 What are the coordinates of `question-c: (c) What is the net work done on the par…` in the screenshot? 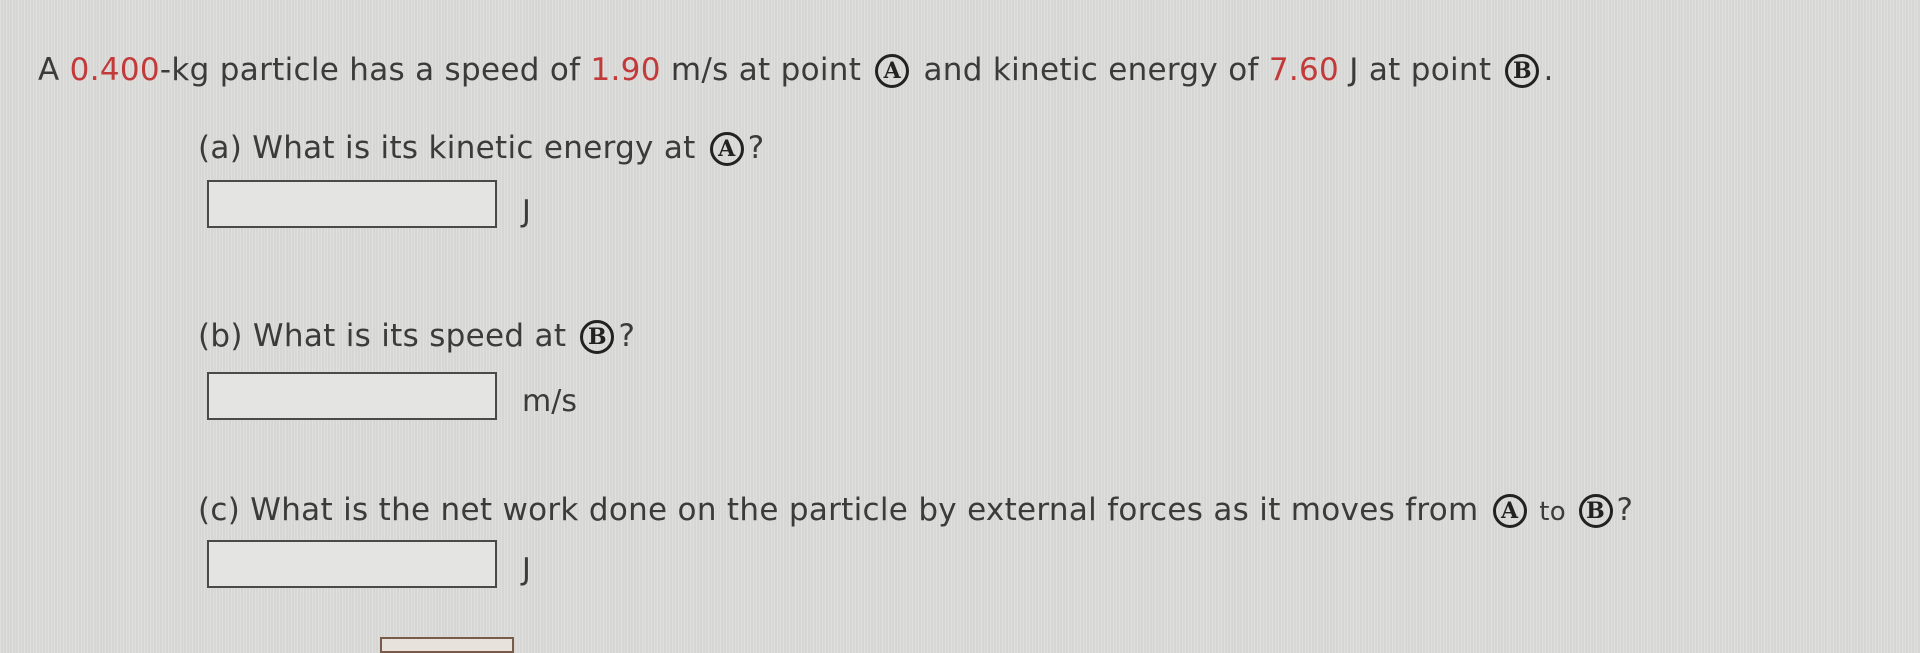 It's located at (915, 510).